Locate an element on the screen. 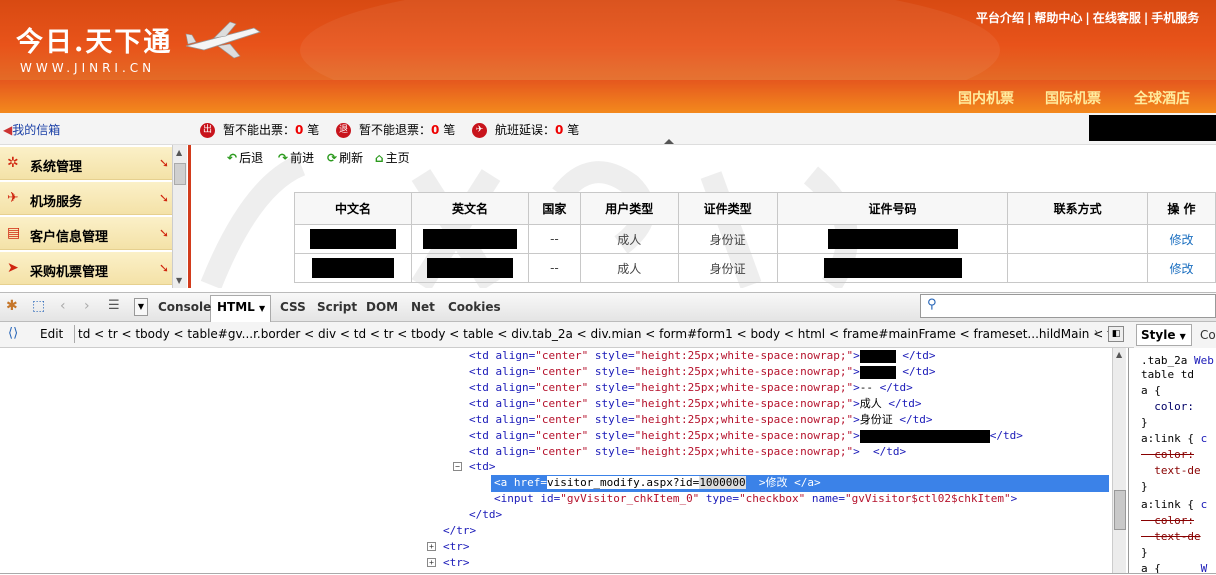 The height and width of the screenshot is (575, 1216). collapse-node-icon: − is located at coordinates (457, 466).